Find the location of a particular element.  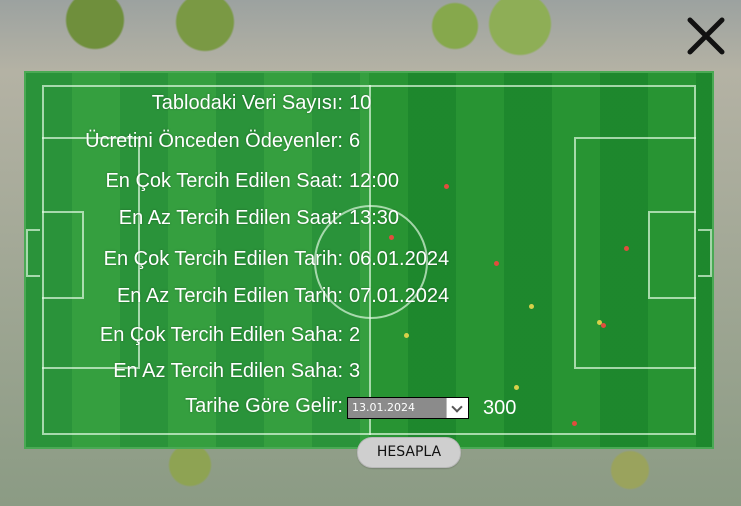

stat-row-prepaid: Ücretini Önceden Ödeyenler: 6 is located at coordinates (370, 141).